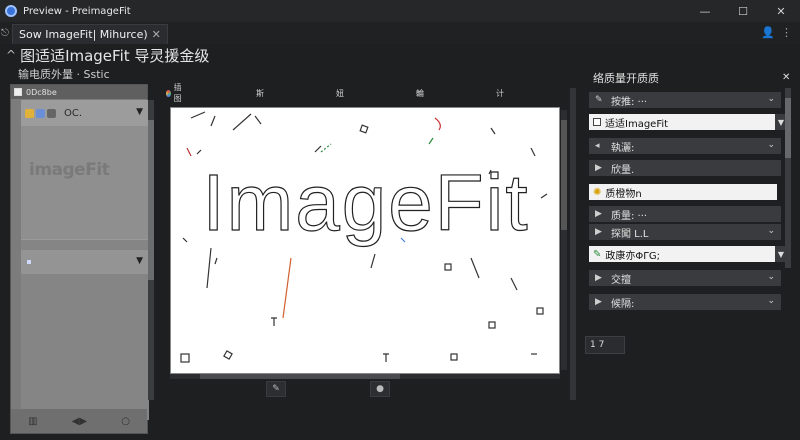 Image resolution: width=800 pixels, height=440 pixels. Describe the element at coordinates (11, 55) in the screenshot. I see `chevron-up-icon: ^` at that location.